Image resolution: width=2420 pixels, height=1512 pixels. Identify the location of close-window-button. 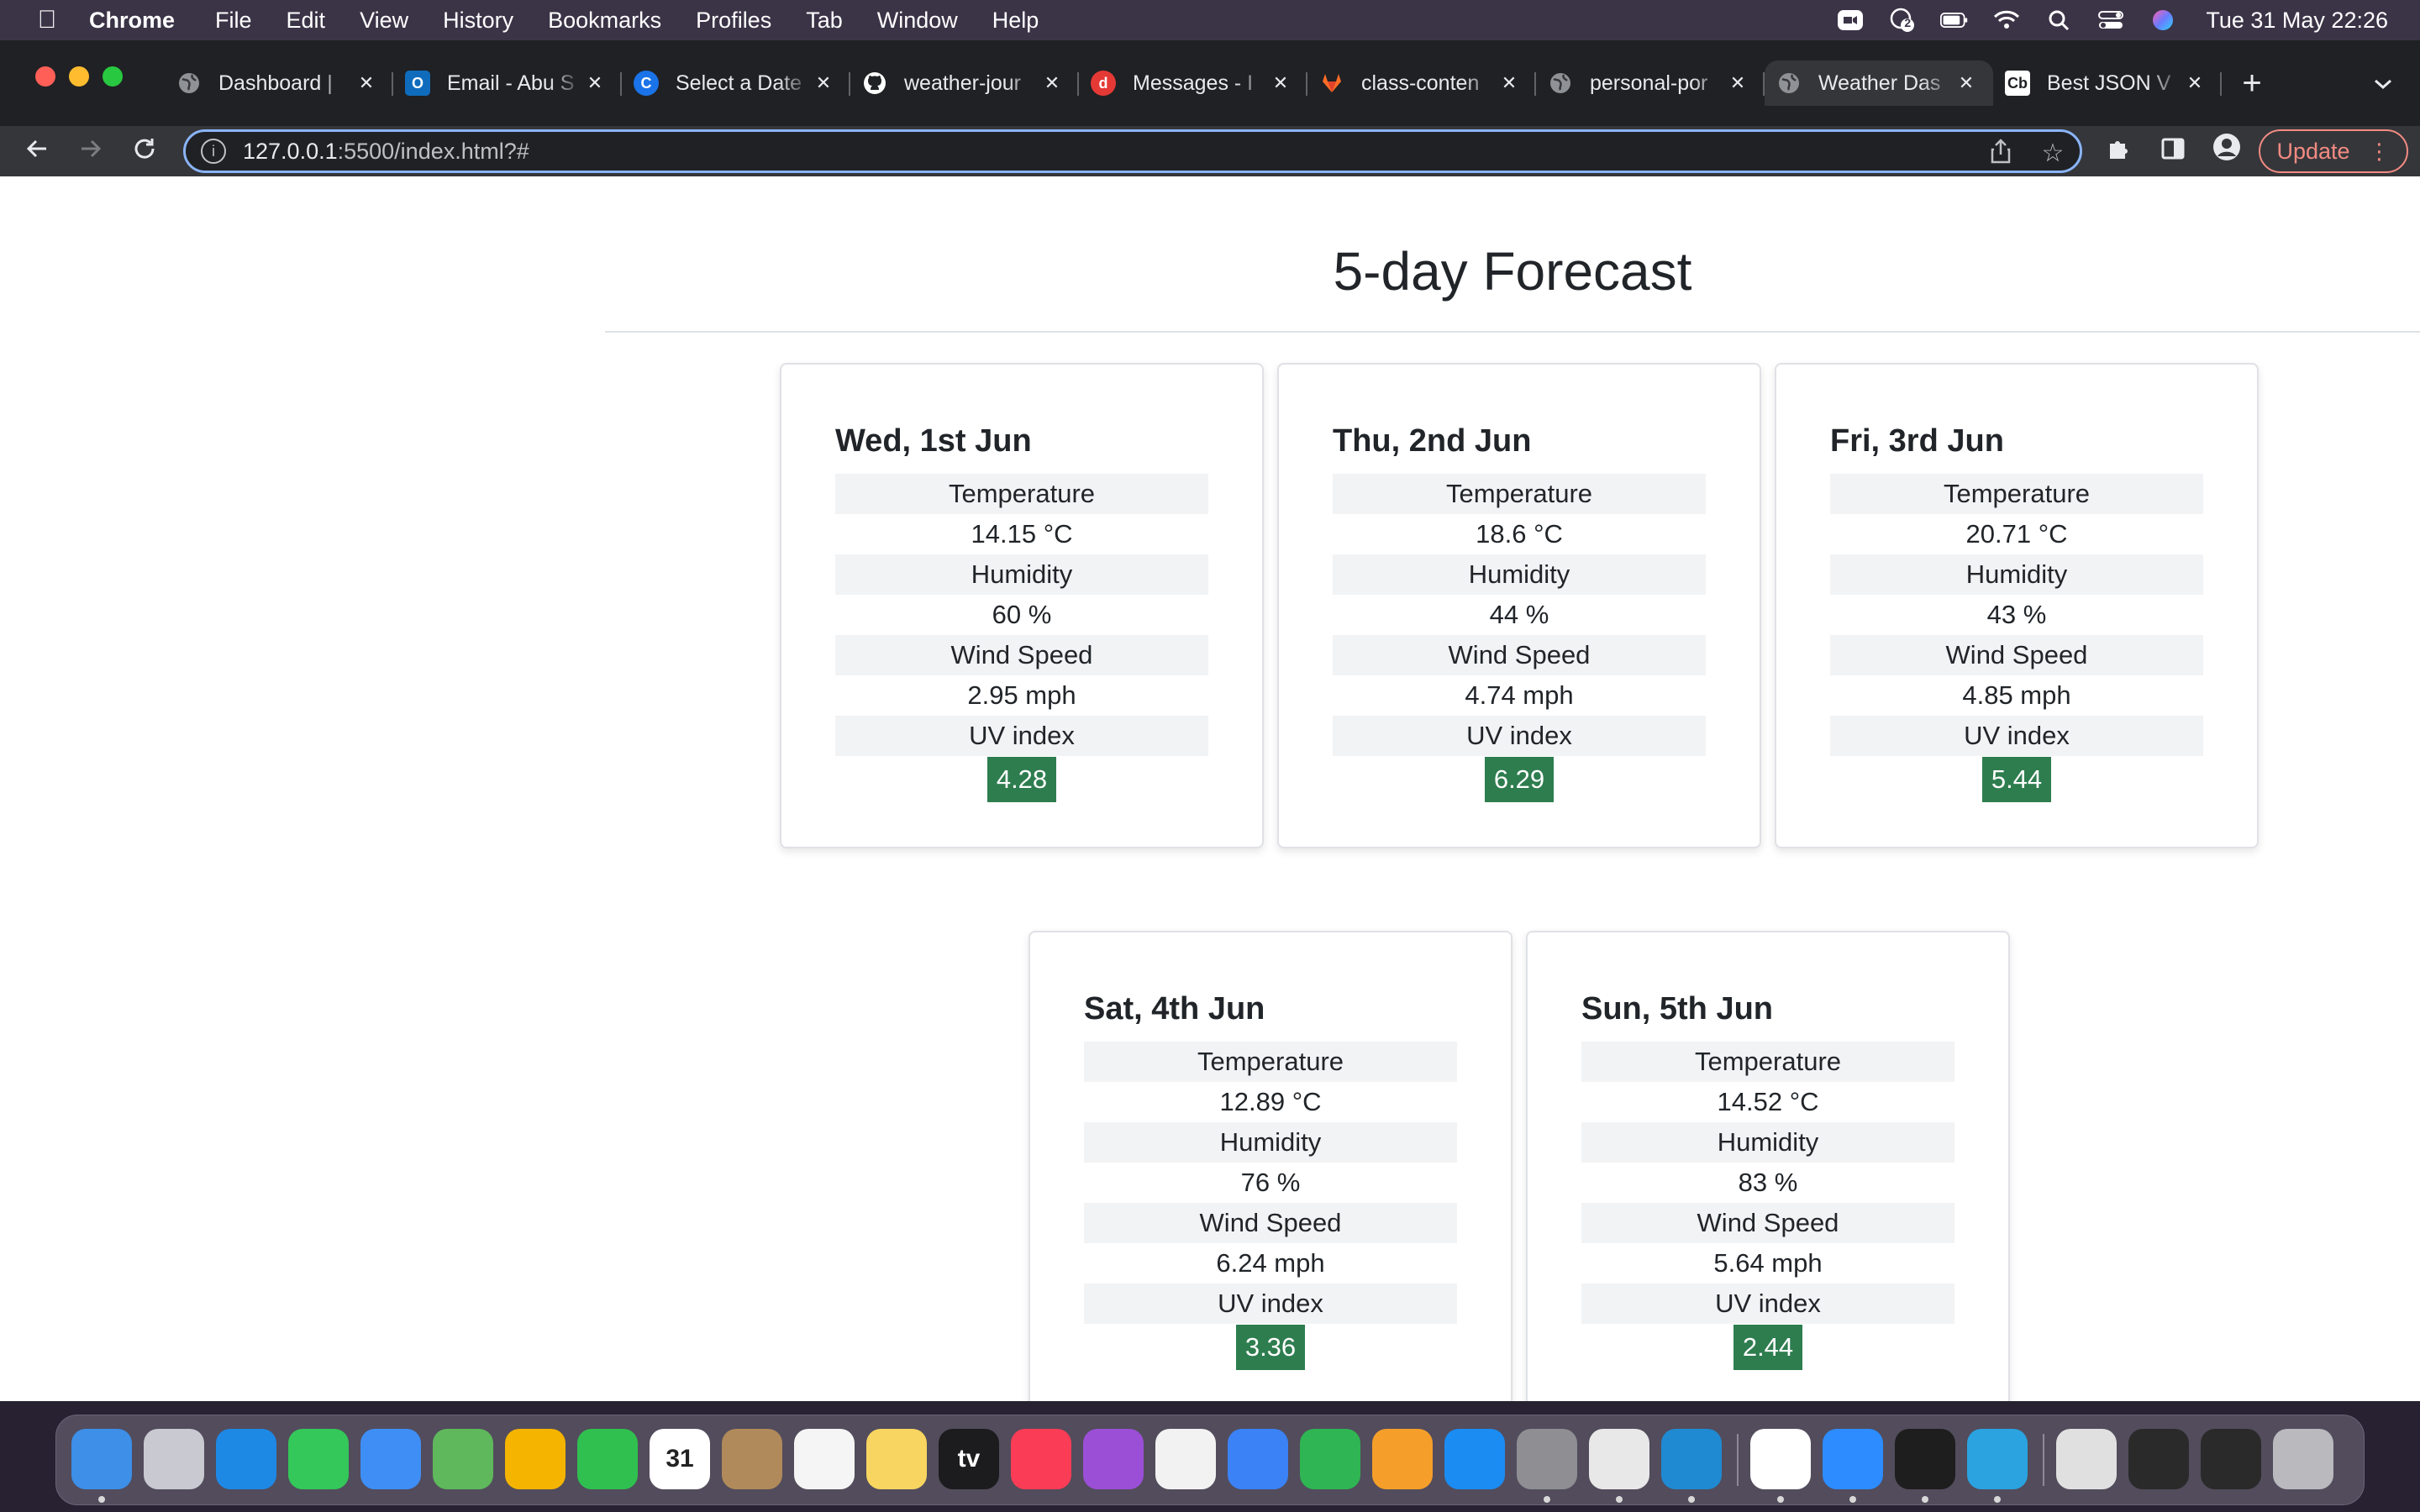
(45, 76).